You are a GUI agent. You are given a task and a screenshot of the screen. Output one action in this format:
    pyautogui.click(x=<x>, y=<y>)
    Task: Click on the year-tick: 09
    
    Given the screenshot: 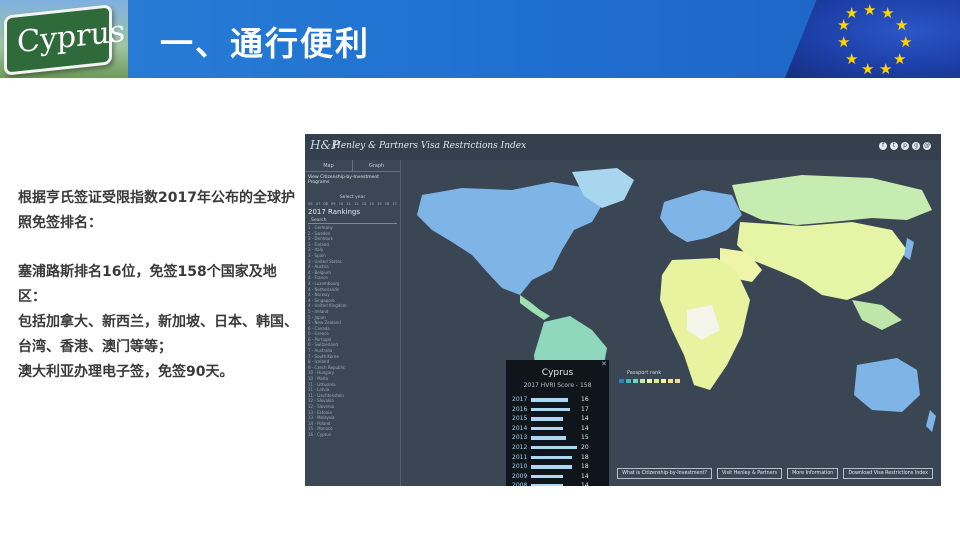 What is the action you would take?
    pyautogui.click(x=333, y=204)
    